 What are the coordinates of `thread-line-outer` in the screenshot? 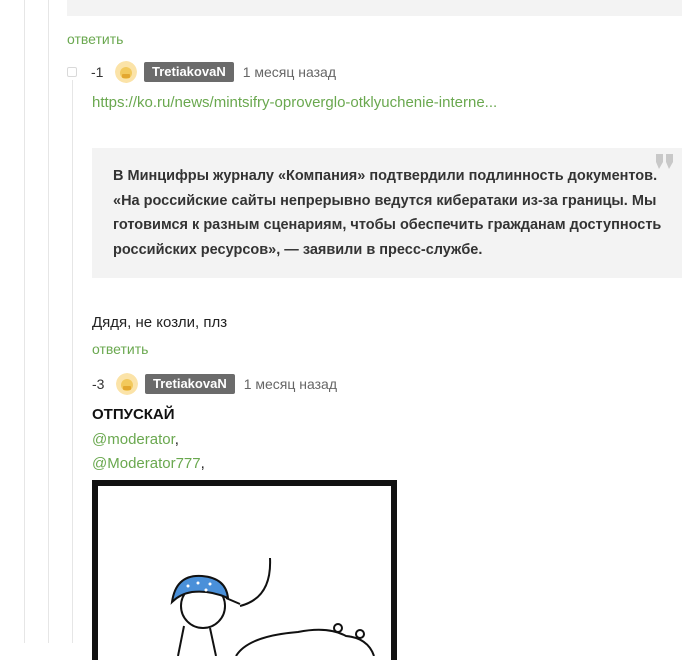 It's located at (24, 321).